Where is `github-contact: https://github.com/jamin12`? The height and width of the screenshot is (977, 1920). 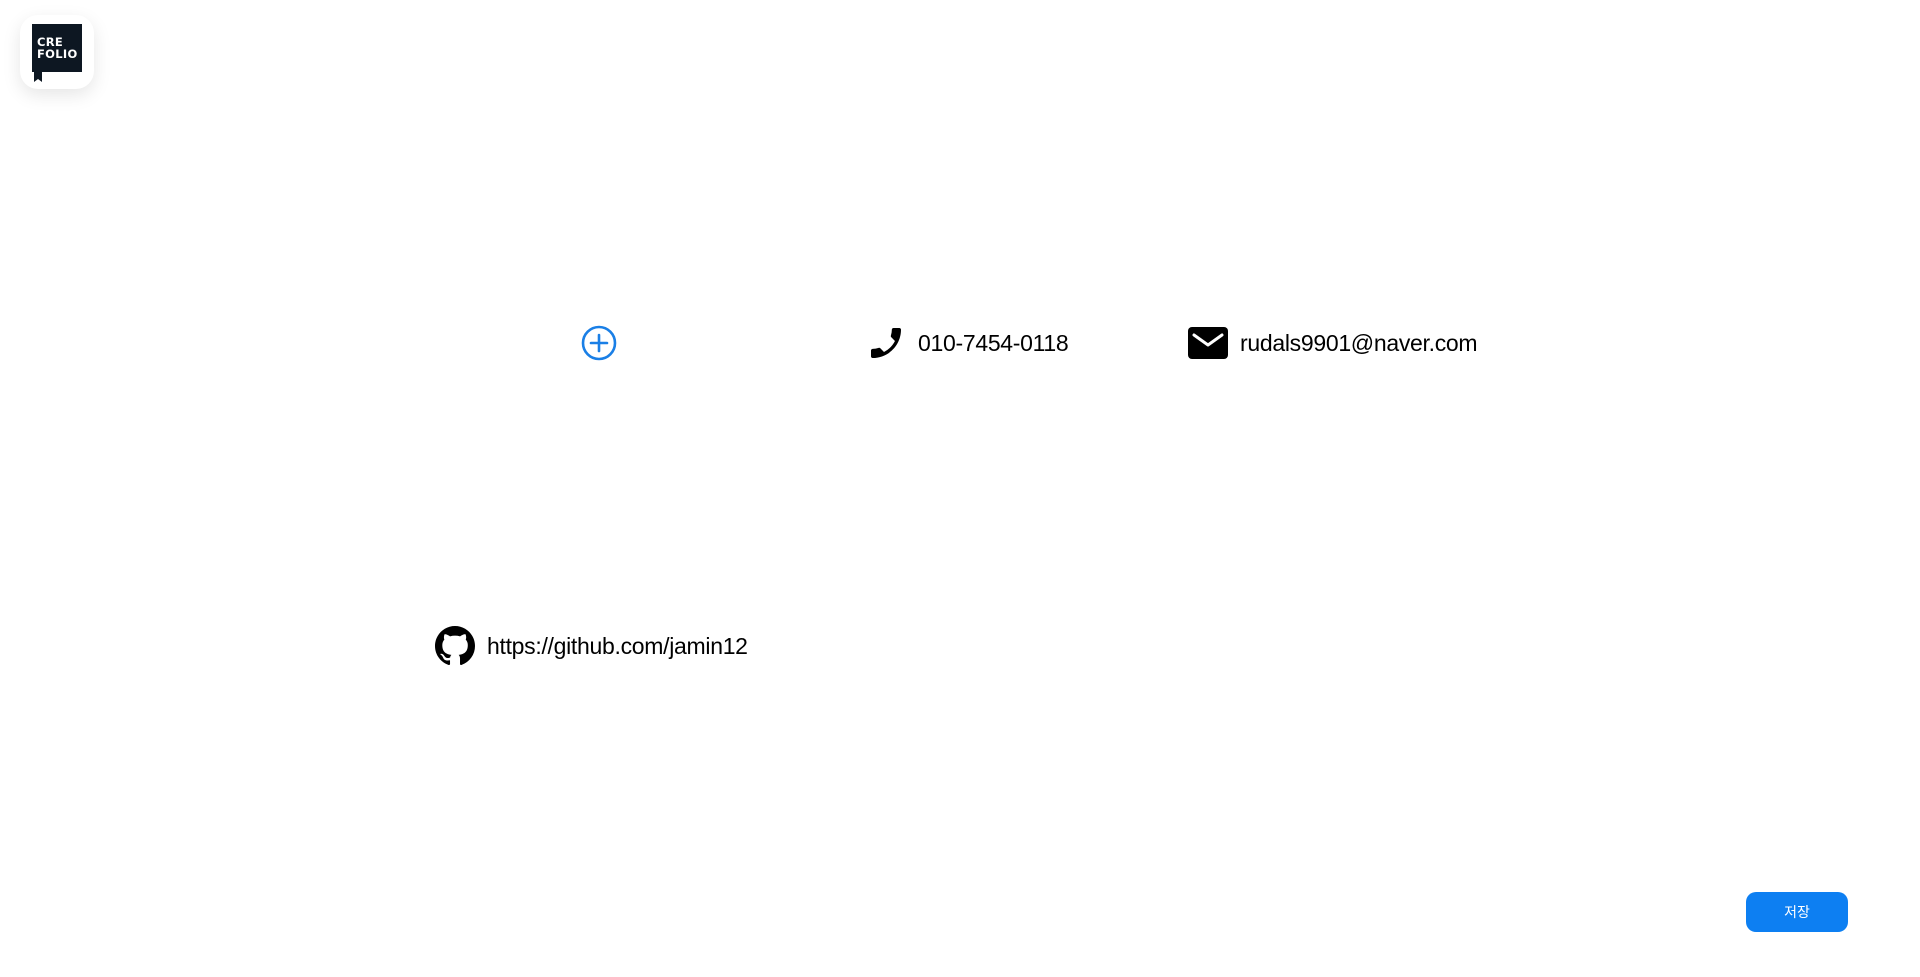 github-contact: https://github.com/jamin12 is located at coordinates (591, 646).